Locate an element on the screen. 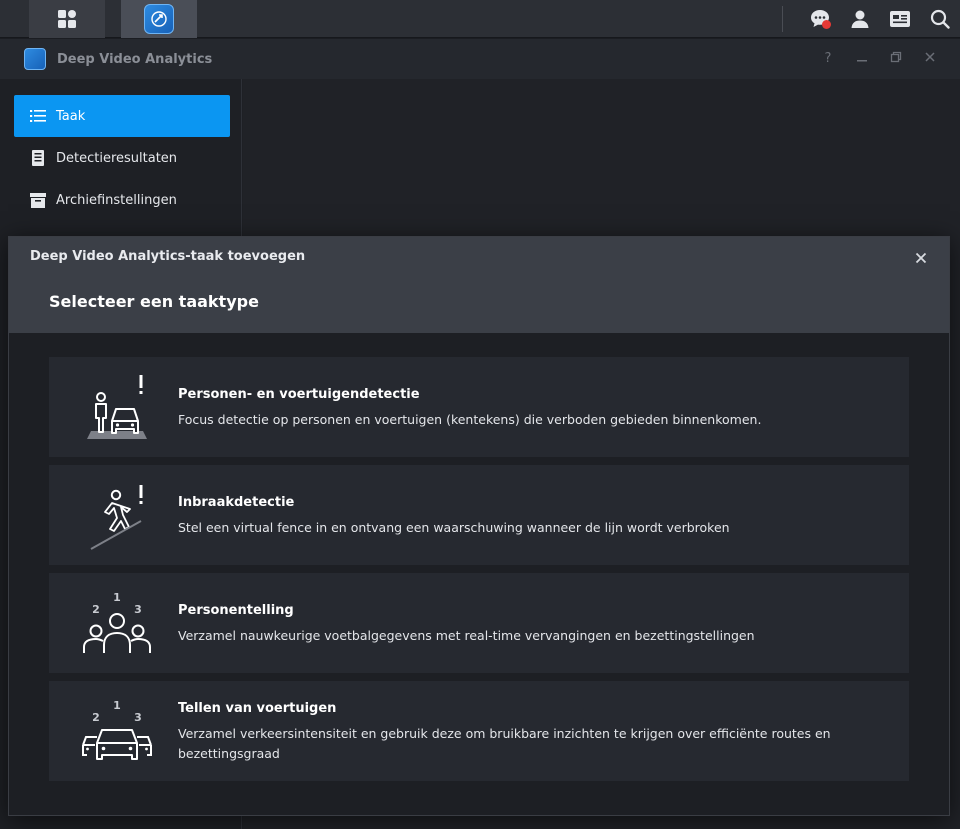  maximize-button is located at coordinates (896, 59).